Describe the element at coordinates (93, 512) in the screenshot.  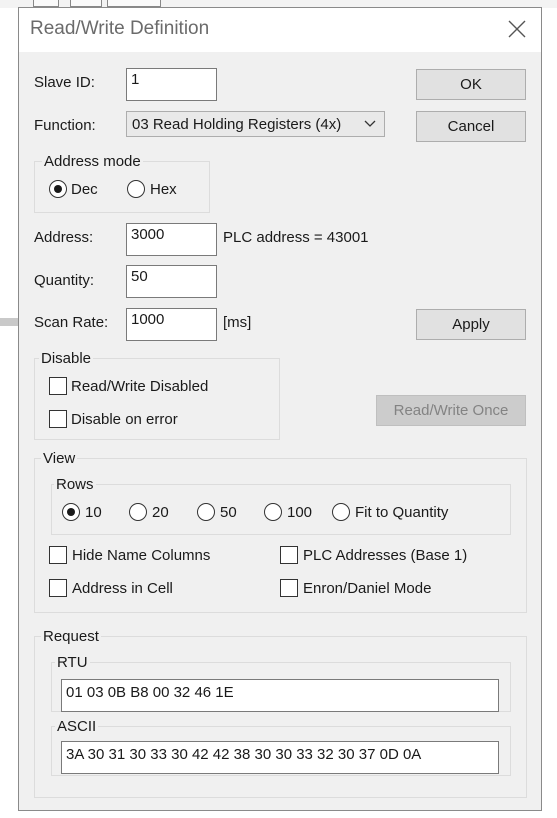
I see `rows-10-label: 10` at that location.